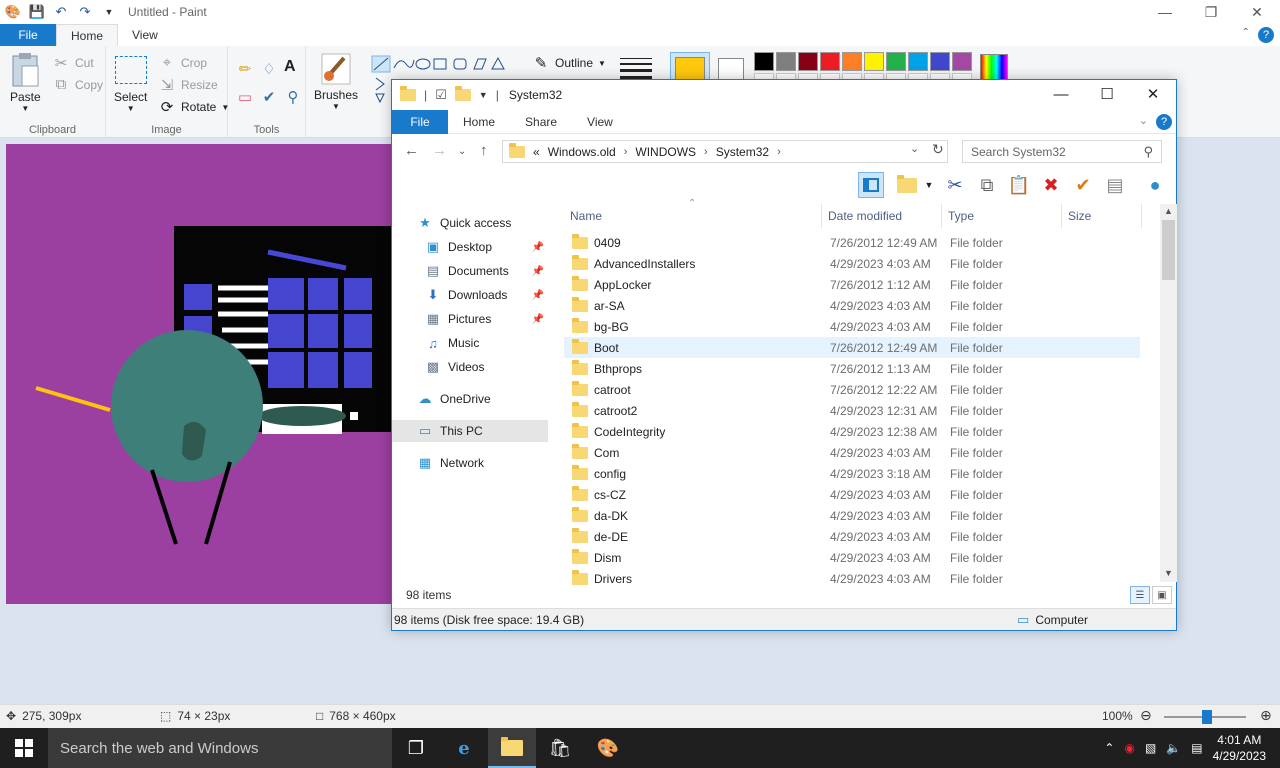 Image resolution: width=1280 pixels, height=768 pixels. Describe the element at coordinates (852, 368) in the screenshot. I see `table-row: Bthprops 7/26/2012 1:13 AM File folder` at that location.